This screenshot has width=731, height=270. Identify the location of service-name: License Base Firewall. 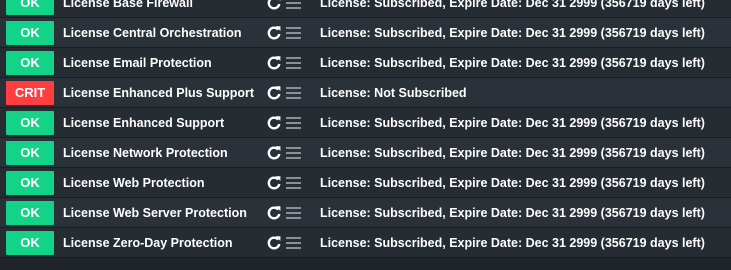
(128, 9).